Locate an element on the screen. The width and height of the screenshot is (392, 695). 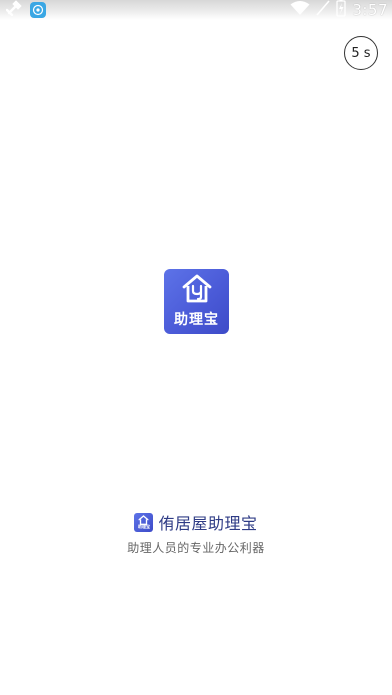
signal-icon is located at coordinates (323, 10).